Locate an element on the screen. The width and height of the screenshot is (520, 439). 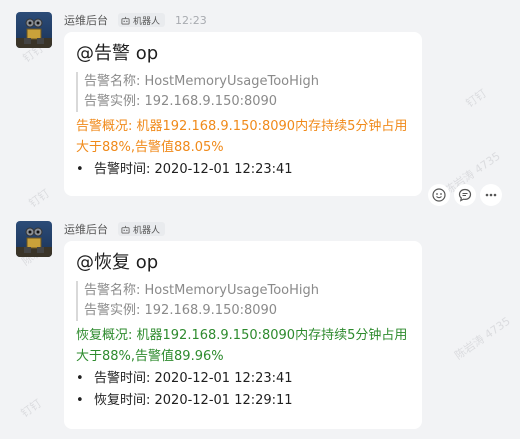
comment-icon is located at coordinates (465, 195).